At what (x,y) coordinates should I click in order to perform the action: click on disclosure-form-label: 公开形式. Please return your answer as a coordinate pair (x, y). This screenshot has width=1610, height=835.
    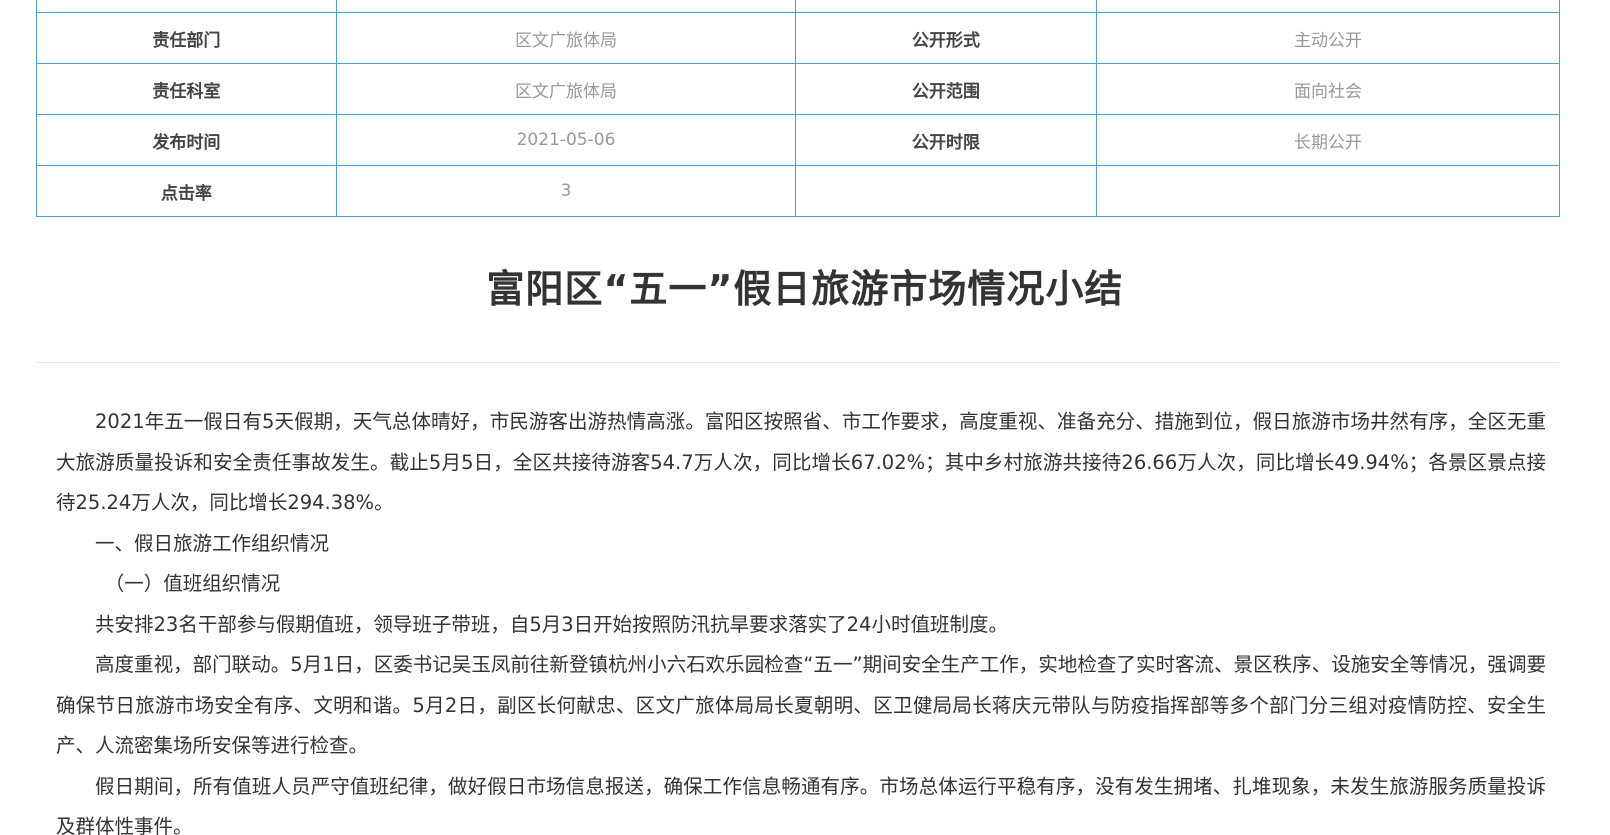
    Looking at the image, I should click on (946, 38).